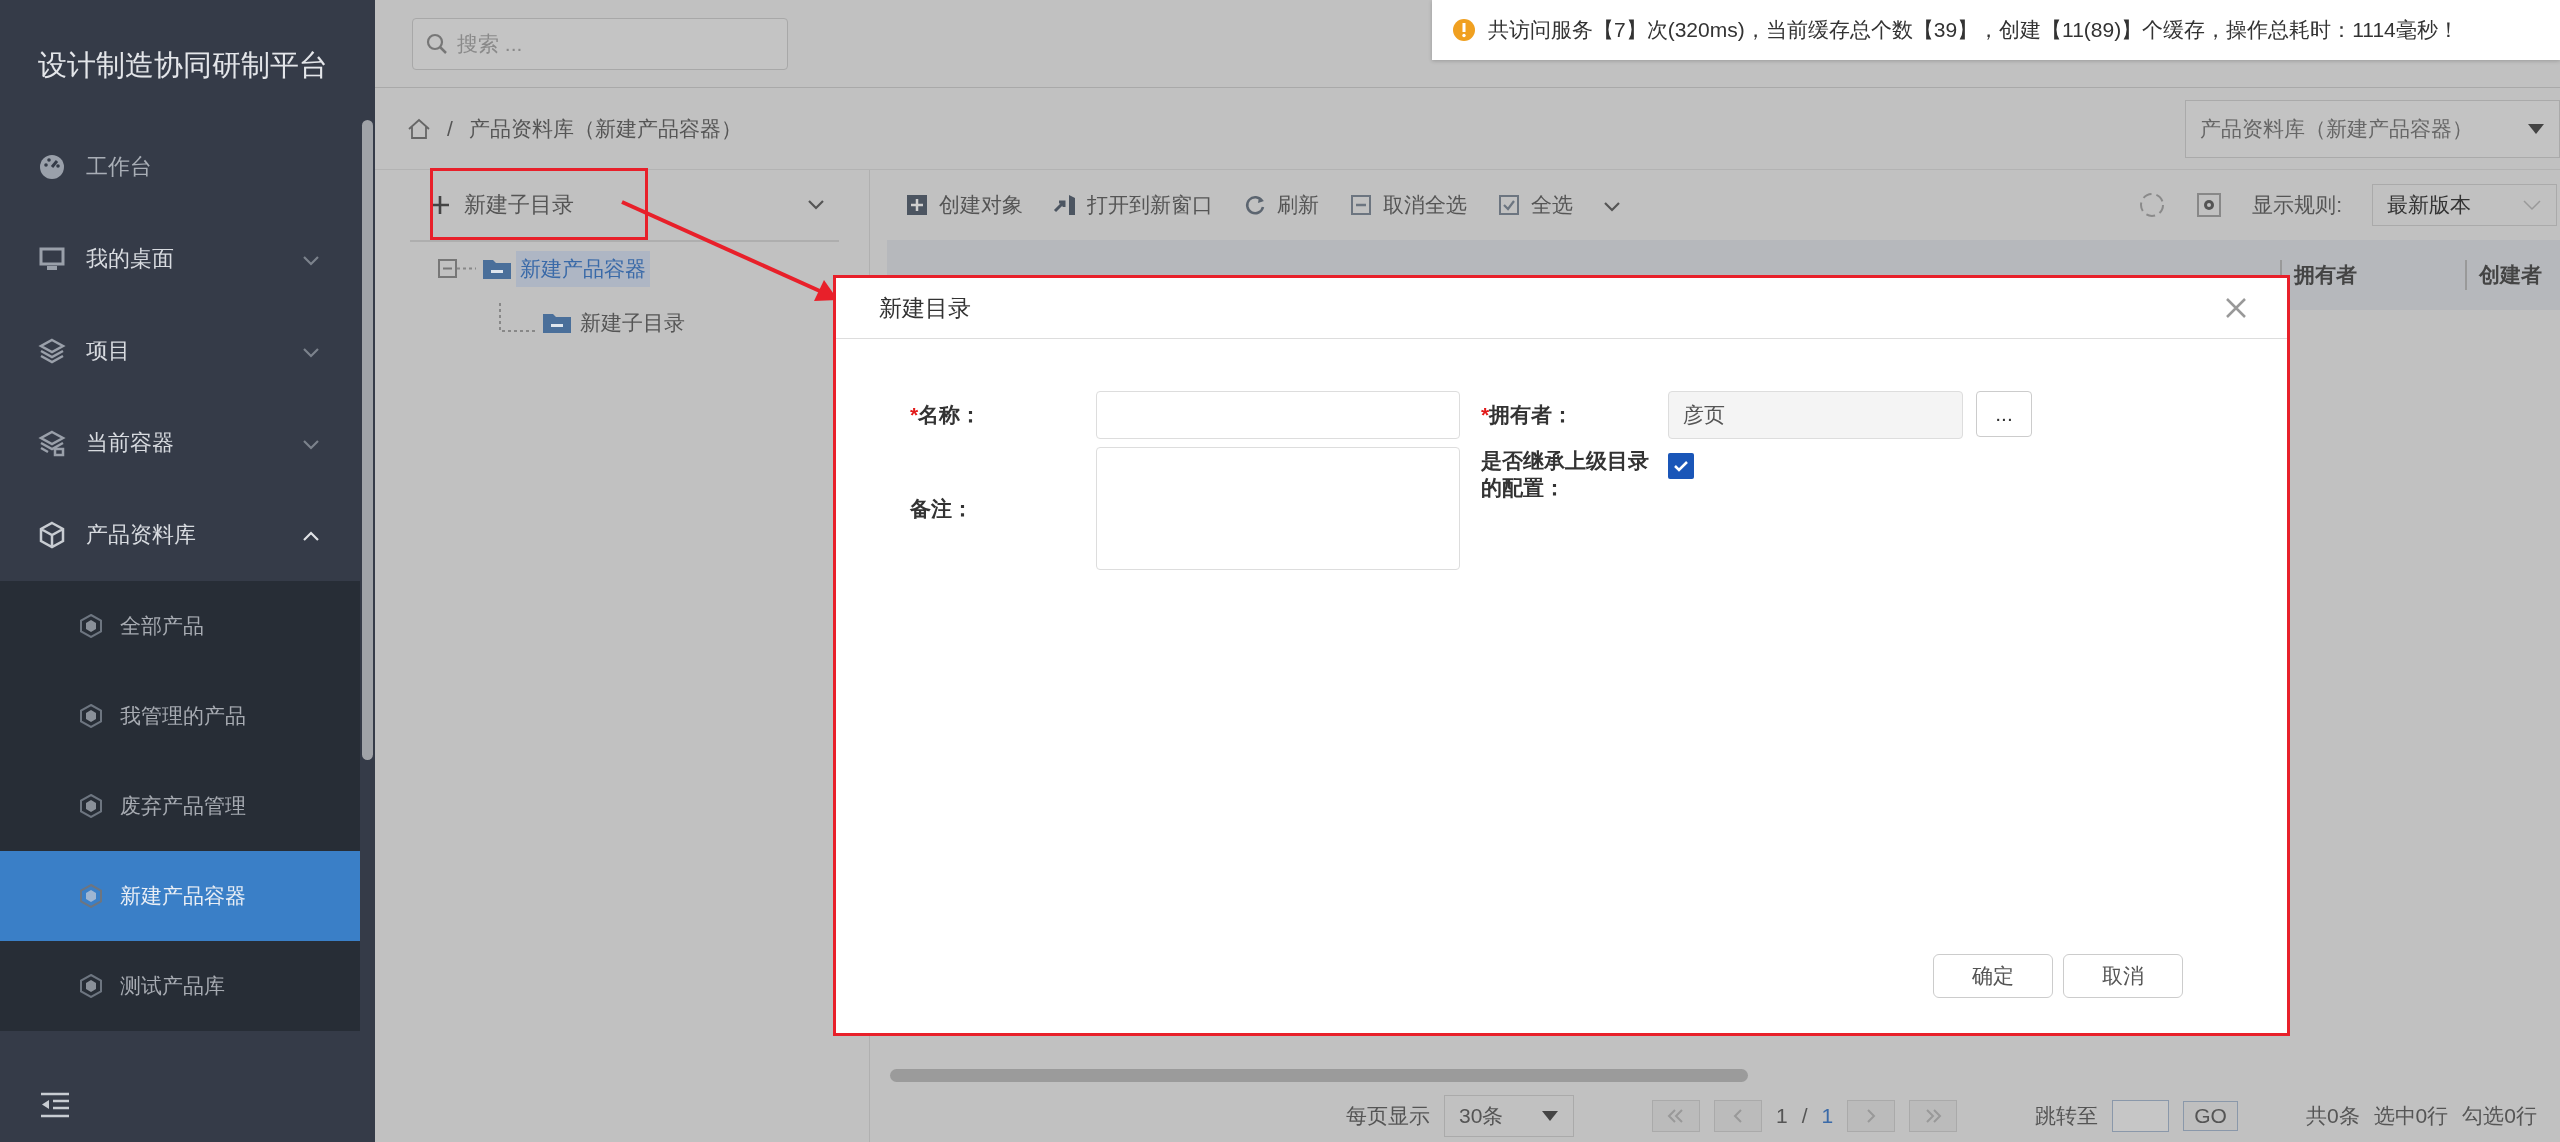  What do you see at coordinates (1361, 205) in the screenshot?
I see `minus-square-icon` at bounding box center [1361, 205].